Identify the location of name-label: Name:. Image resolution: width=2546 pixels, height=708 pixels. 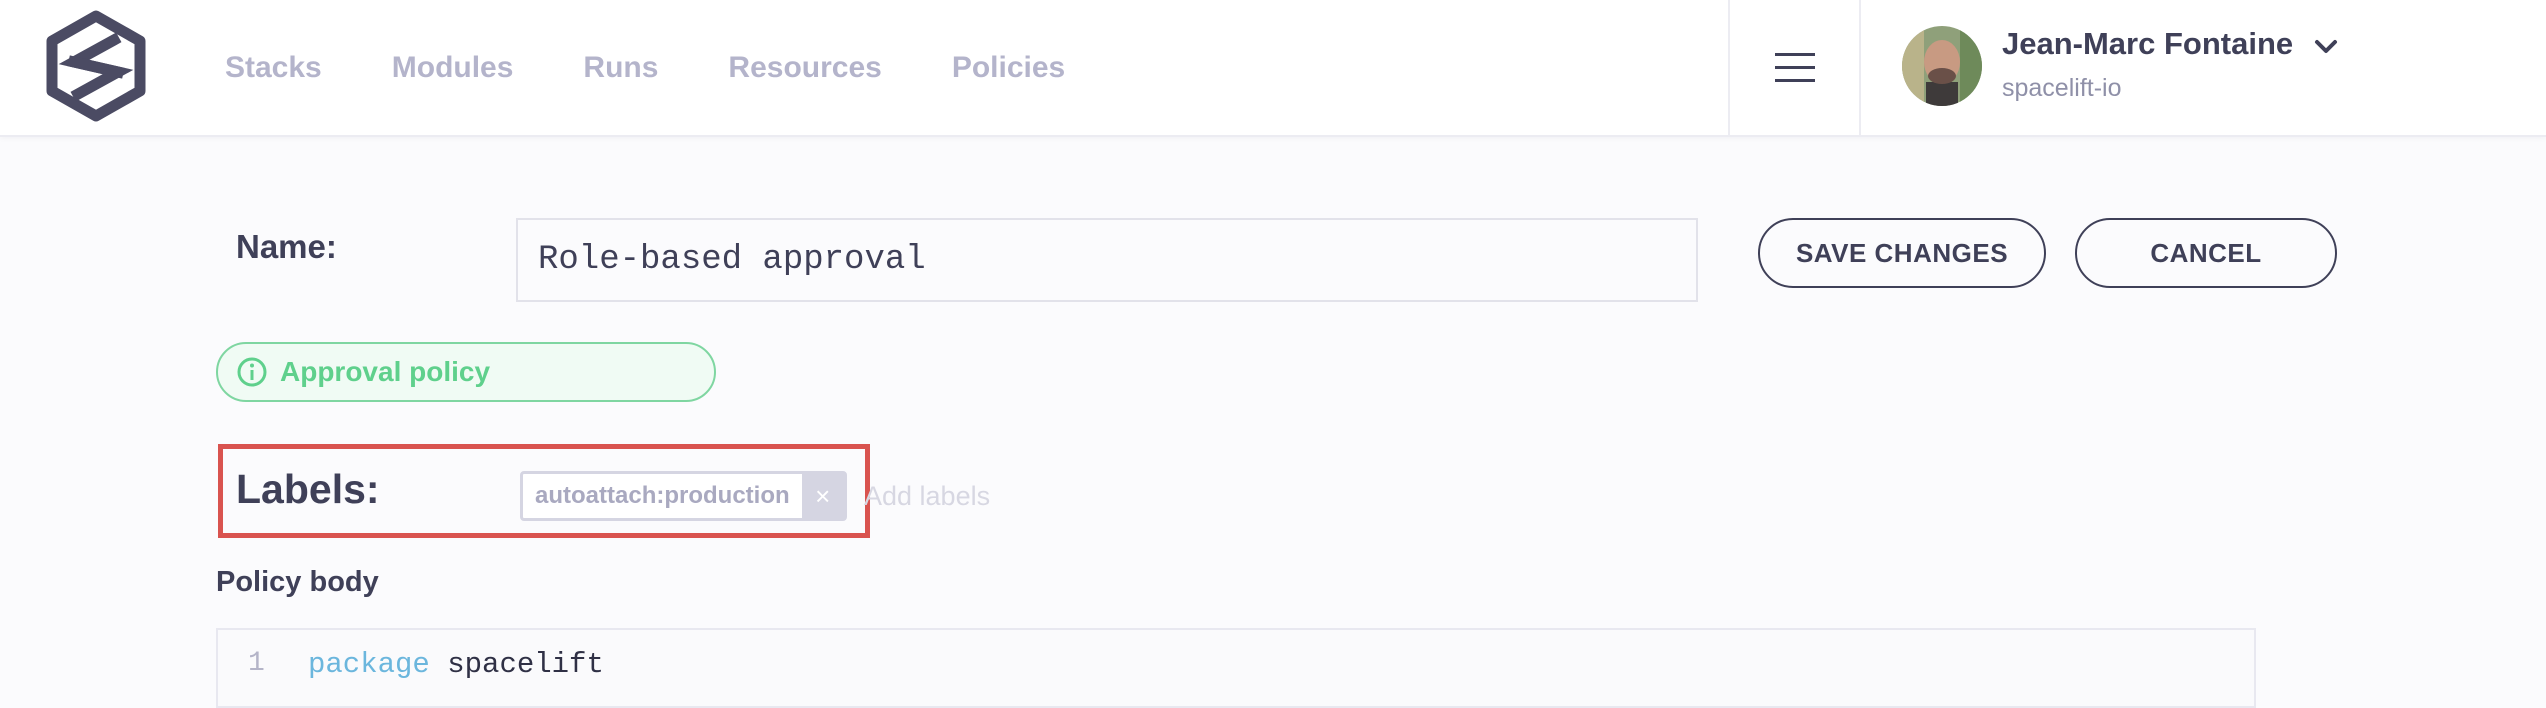
(286, 246).